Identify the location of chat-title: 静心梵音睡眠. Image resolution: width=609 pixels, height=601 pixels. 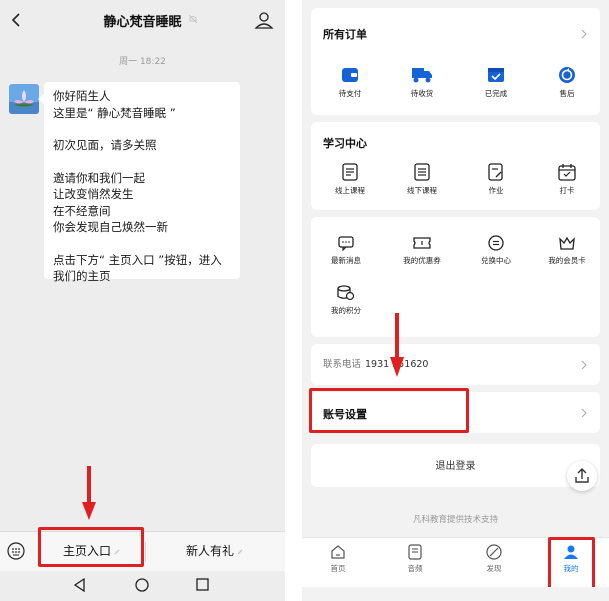
(142, 22).